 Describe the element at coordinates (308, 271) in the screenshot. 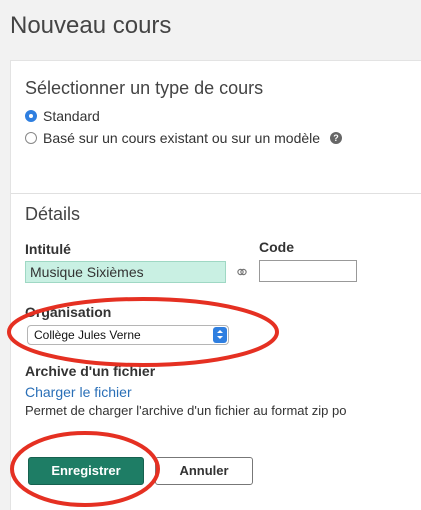

I see `code-input` at that location.